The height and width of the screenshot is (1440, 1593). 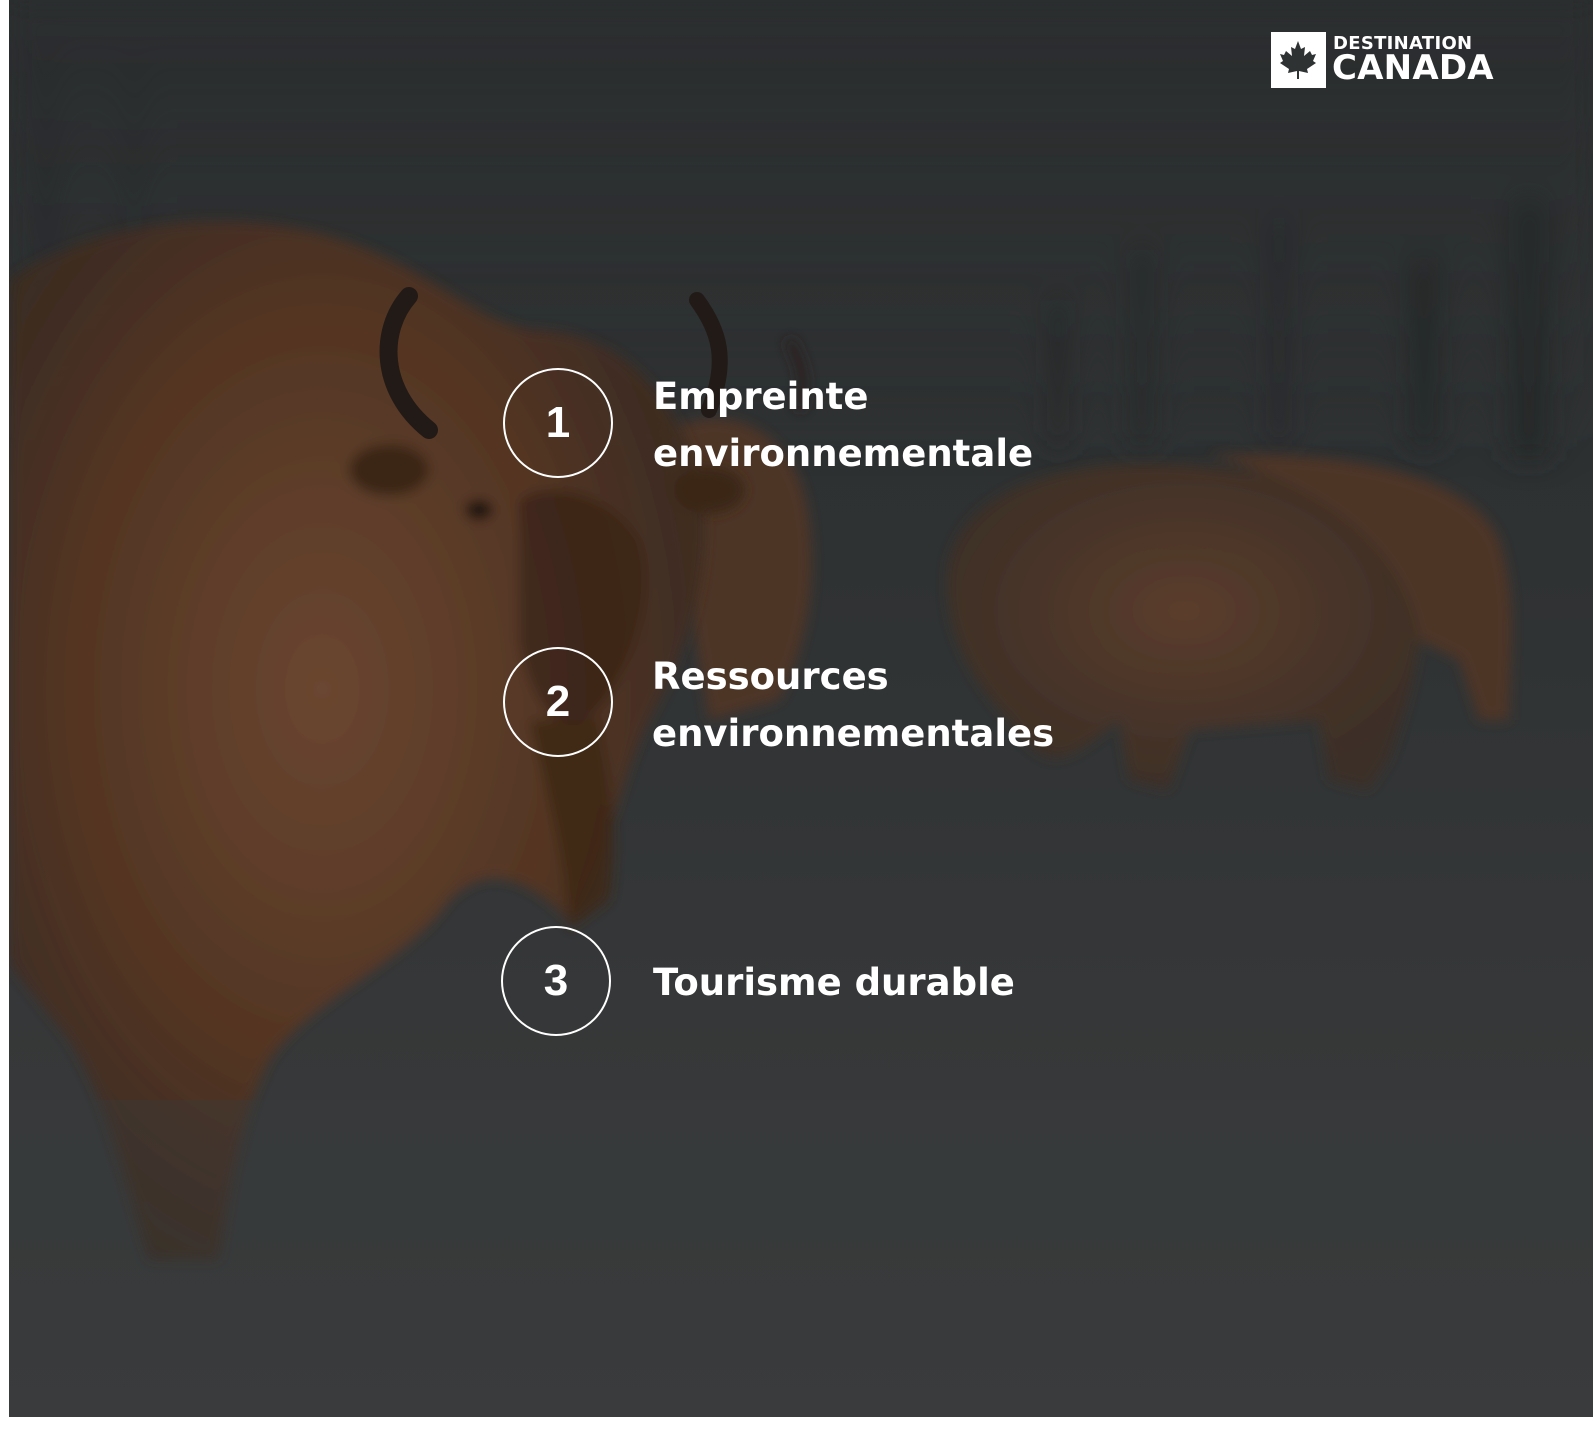 I want to click on item-number: 1, so click(x=558, y=422).